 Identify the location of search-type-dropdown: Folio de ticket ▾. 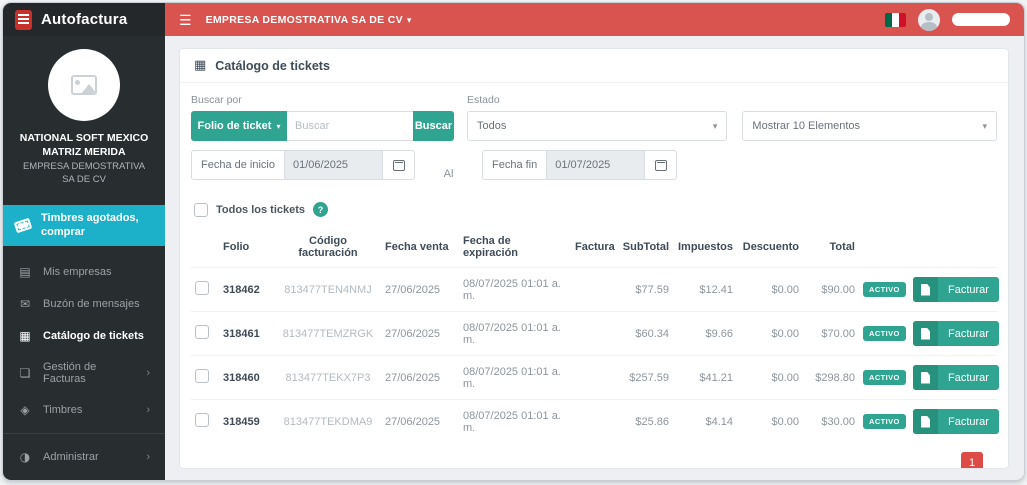
(239, 126).